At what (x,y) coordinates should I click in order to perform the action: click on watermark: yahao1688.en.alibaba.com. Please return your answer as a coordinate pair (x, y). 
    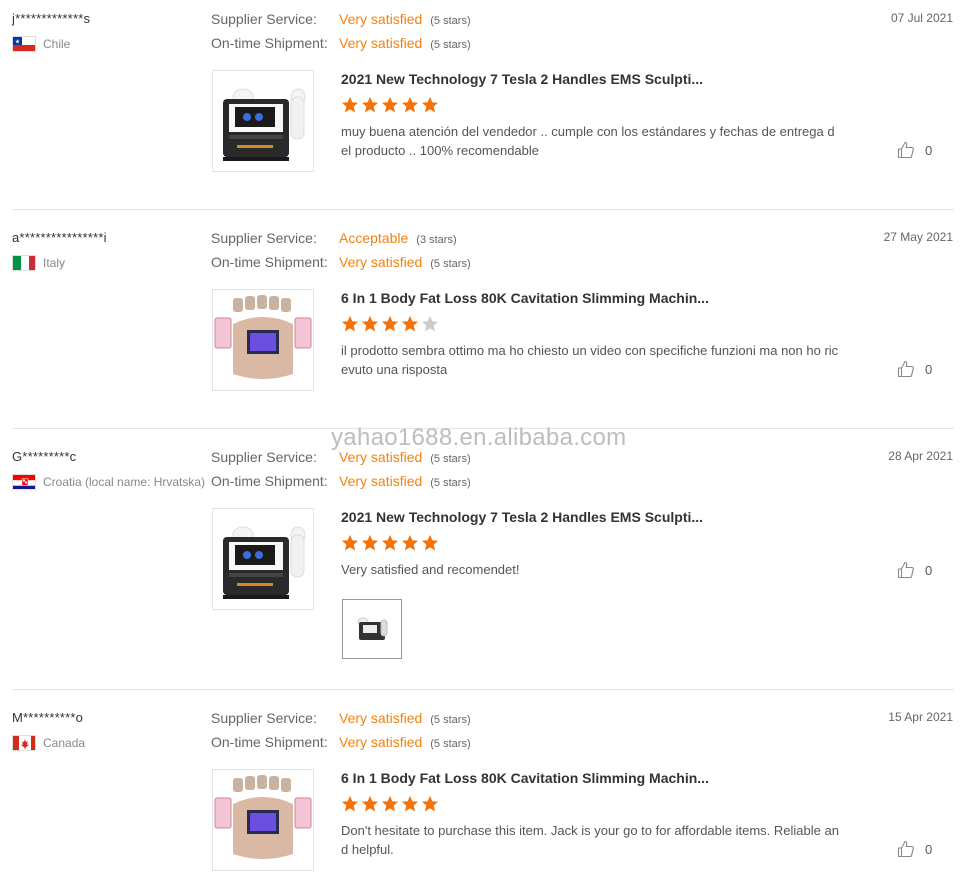
    Looking at the image, I should click on (479, 437).